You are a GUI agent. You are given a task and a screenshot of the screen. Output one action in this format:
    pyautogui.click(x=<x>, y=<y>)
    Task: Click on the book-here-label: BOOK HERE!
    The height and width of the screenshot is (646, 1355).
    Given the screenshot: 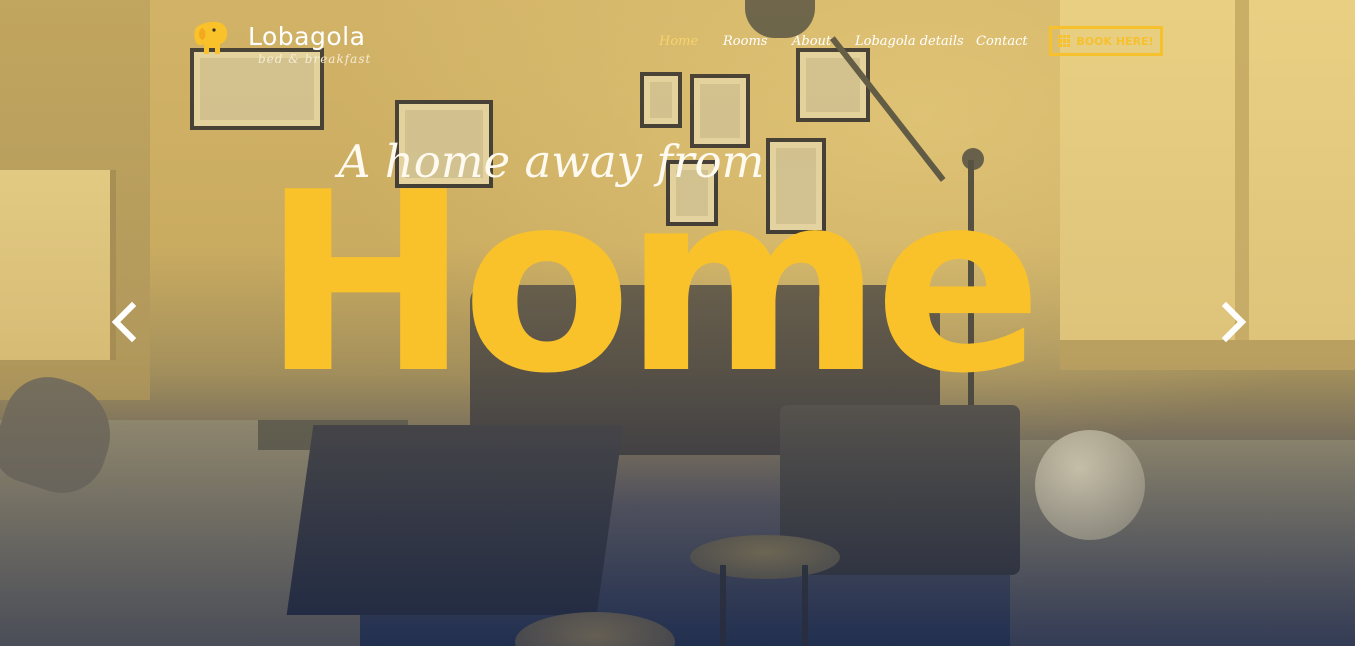 What is the action you would take?
    pyautogui.click(x=1115, y=41)
    